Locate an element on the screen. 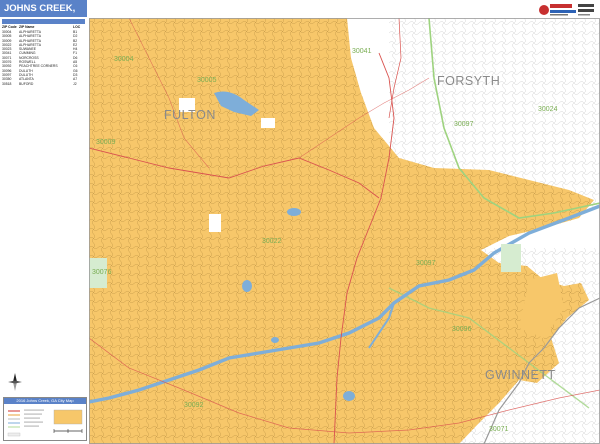 Image resolution: width=600 pixels, height=444 pixels. zip-label-30097: 30097 is located at coordinates (426, 263).